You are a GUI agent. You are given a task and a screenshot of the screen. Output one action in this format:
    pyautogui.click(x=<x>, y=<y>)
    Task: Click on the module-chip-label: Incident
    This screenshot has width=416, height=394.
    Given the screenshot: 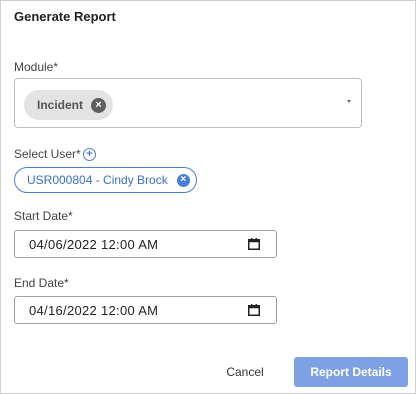 What is the action you would take?
    pyautogui.click(x=60, y=105)
    